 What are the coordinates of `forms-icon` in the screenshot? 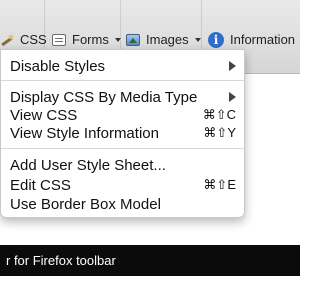 It's located at (59, 40).